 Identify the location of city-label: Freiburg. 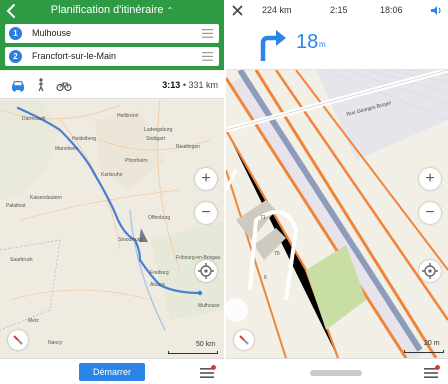
(159, 273).